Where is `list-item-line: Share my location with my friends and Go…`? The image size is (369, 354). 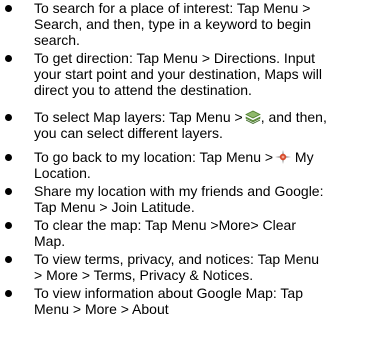 list-item-line: Share my location with my friends and Go… is located at coordinates (179, 191).